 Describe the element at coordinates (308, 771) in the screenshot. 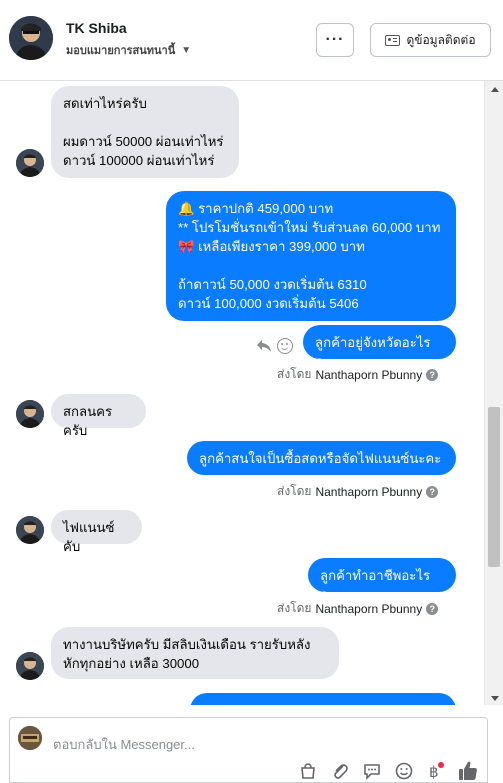

I see `bag-icon` at that location.